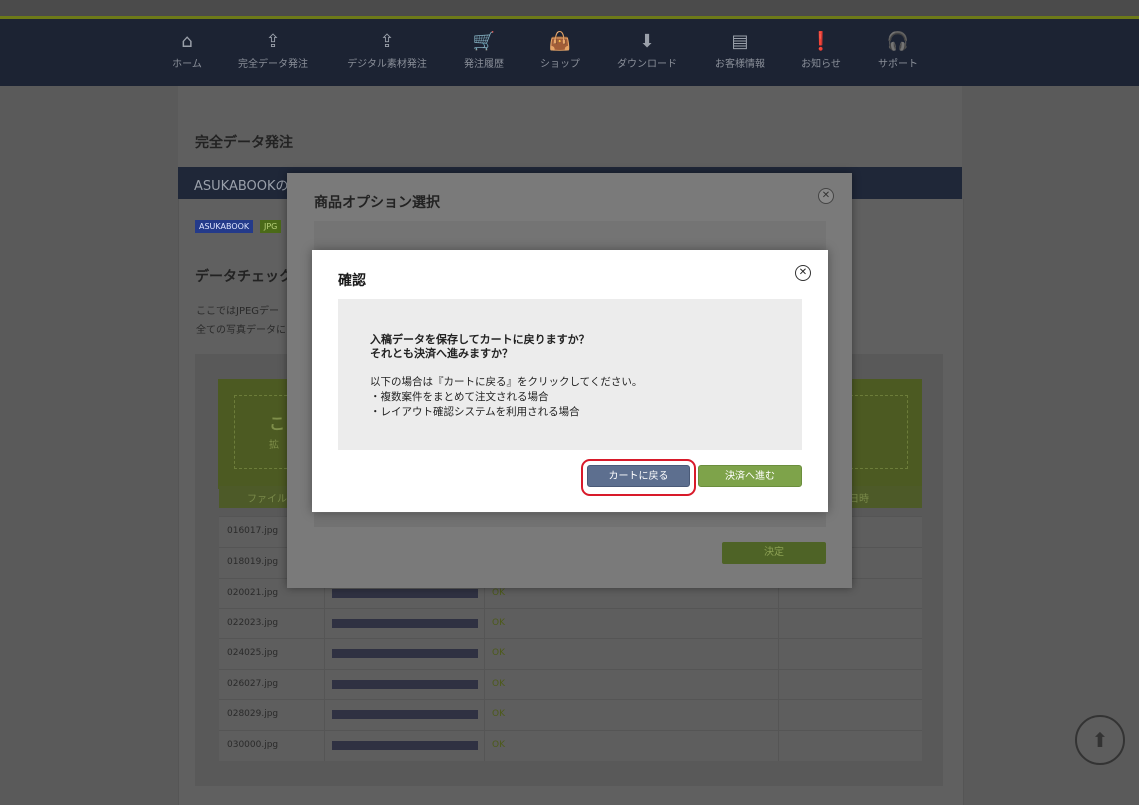 This screenshot has height=805, width=1139. What do you see at coordinates (441, 353) in the screenshot?
I see `dialog-question: それとも決済へ進みますか？` at bounding box center [441, 353].